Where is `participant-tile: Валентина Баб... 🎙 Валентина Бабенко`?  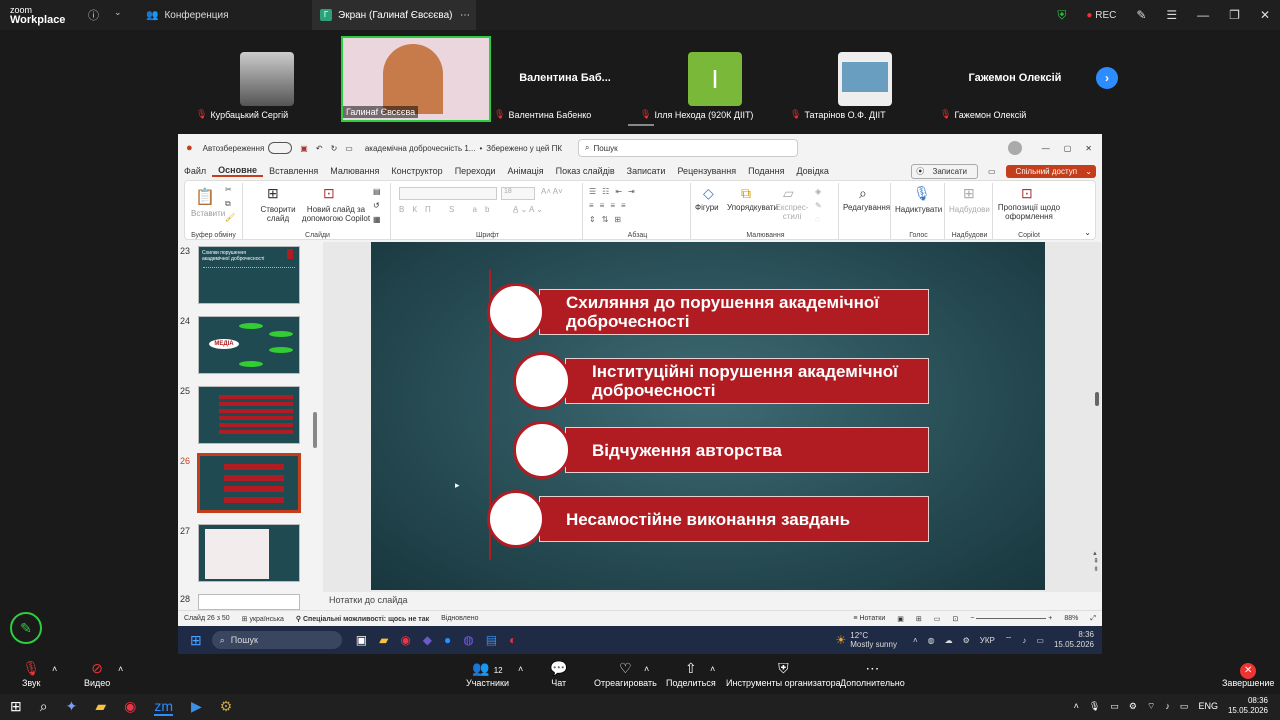 participant-tile: Валентина Баб... 🎙 Валентина Бабенко is located at coordinates (565, 79).